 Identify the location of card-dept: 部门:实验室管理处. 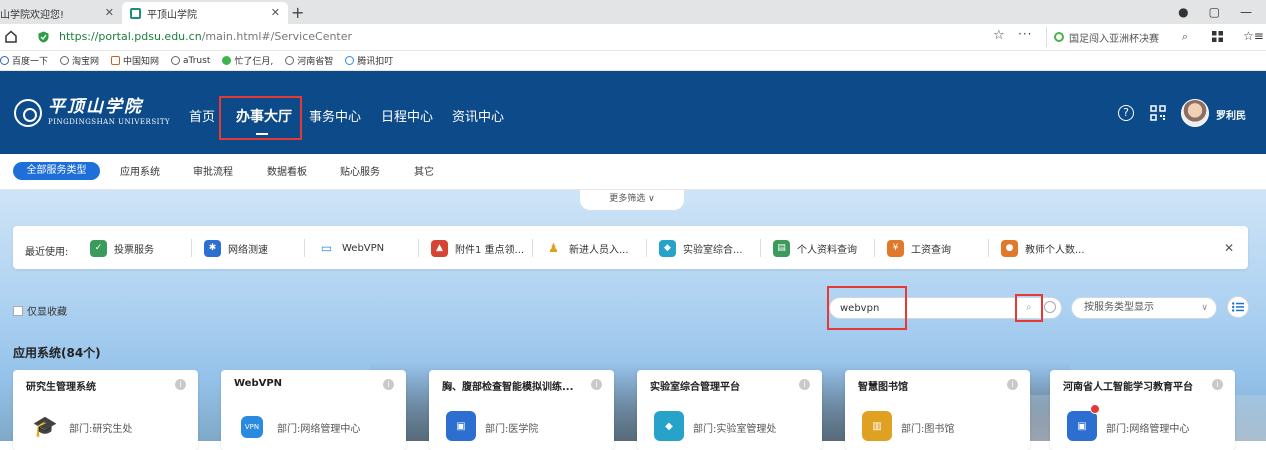
(735, 429).